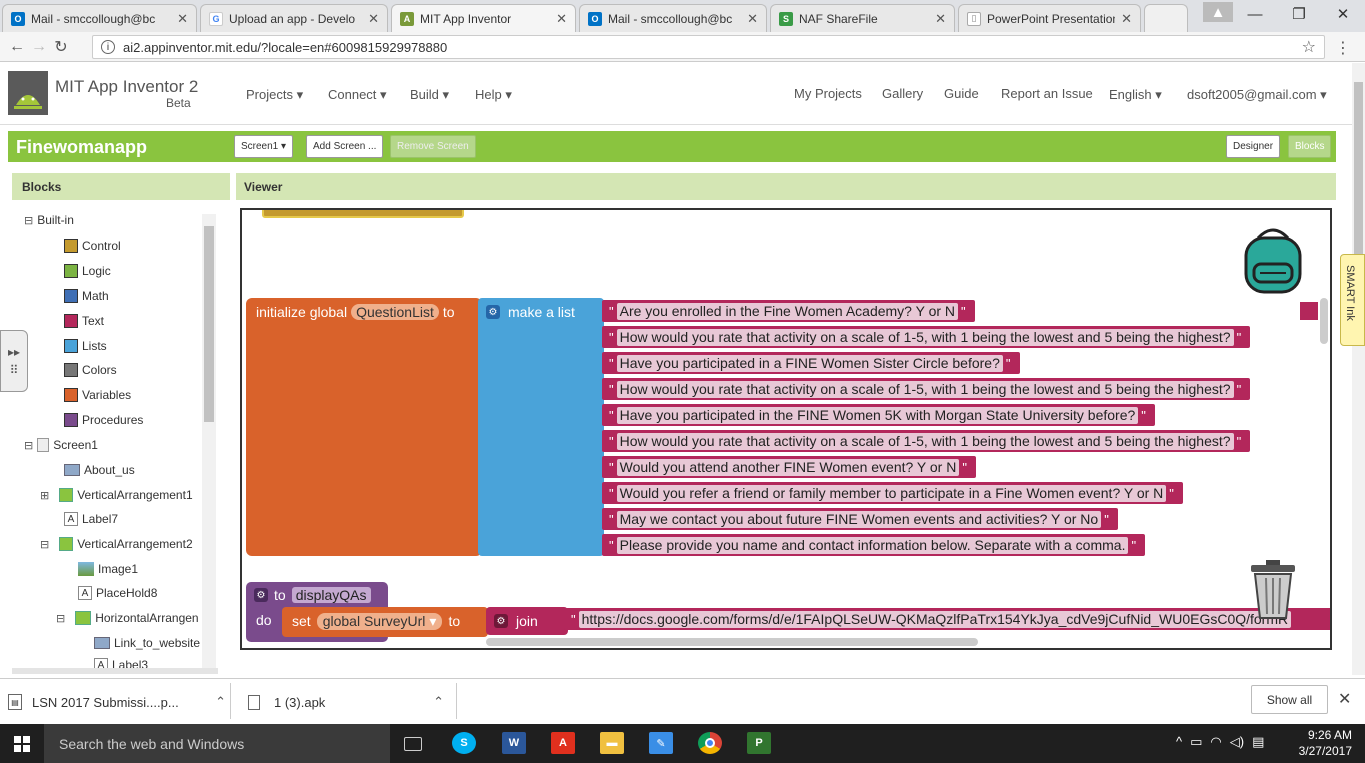 The image size is (1365, 763). I want to click on component-item: ⊟ VerticalArrangement2, so click(116, 544).